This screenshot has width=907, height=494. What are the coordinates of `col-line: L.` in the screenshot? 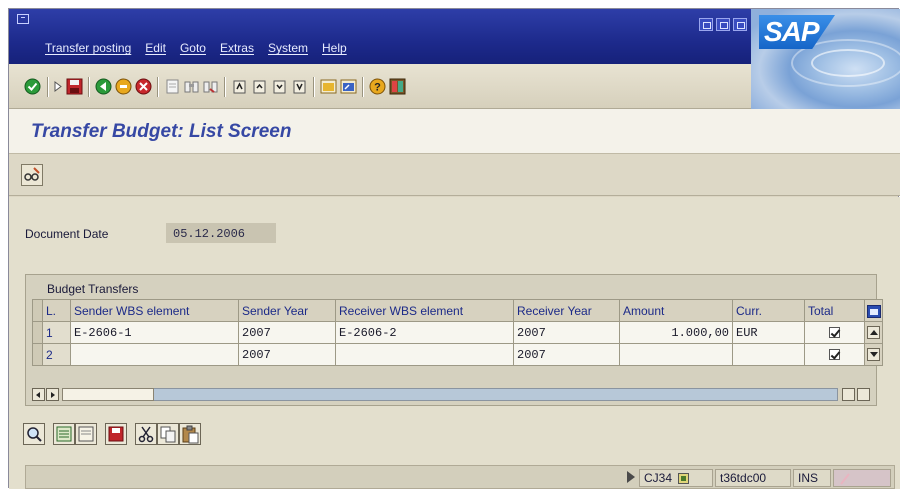 It's located at (56, 310).